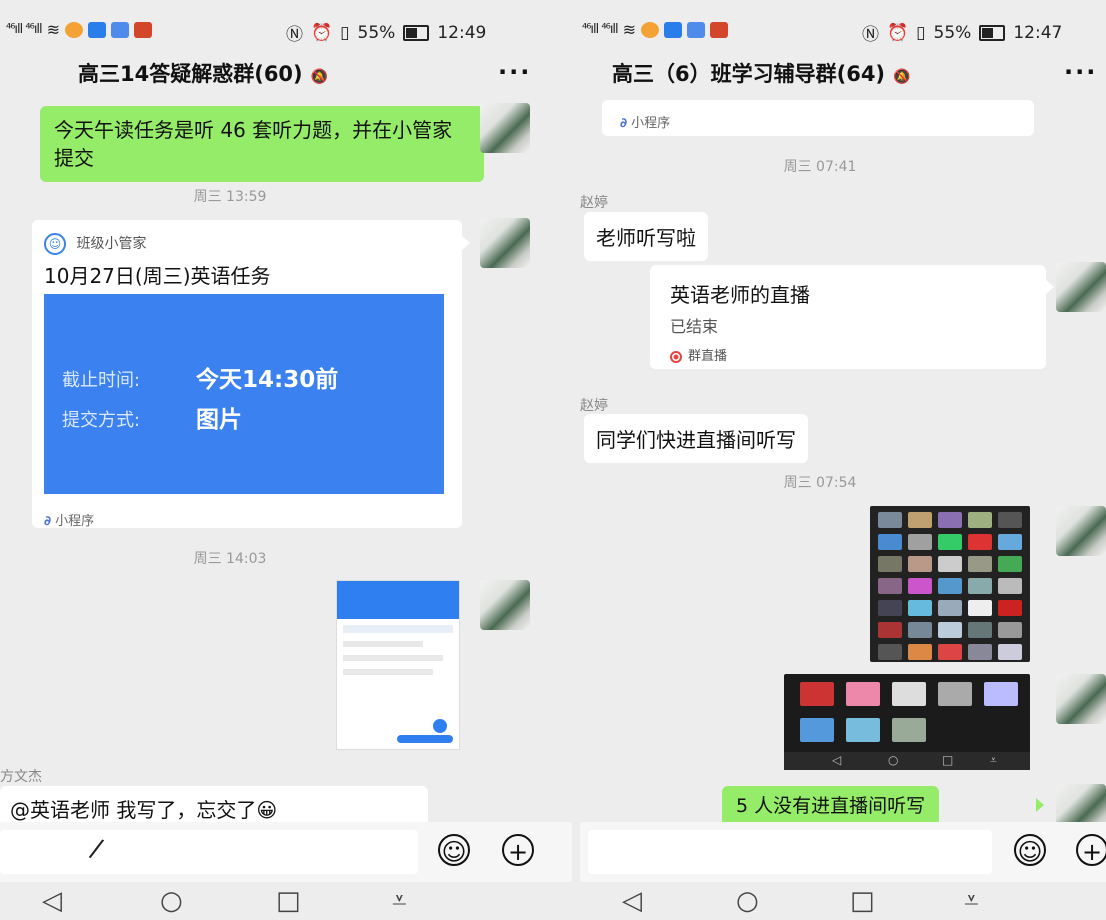 Image resolution: width=1106 pixels, height=920 pixels. I want to click on live-footer: 群直播, so click(698, 354).